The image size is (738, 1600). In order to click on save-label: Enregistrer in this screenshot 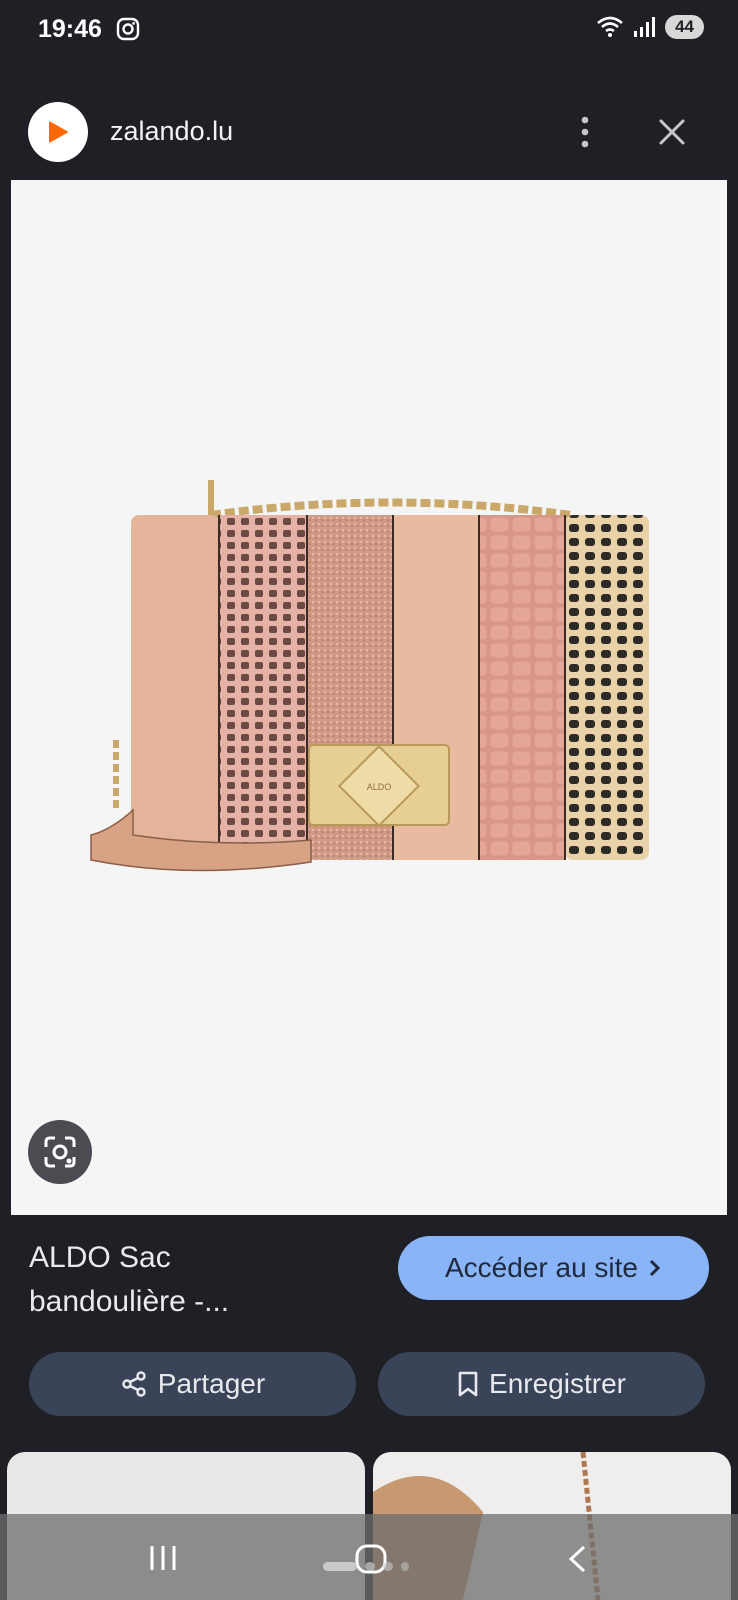, I will do `click(557, 1383)`.